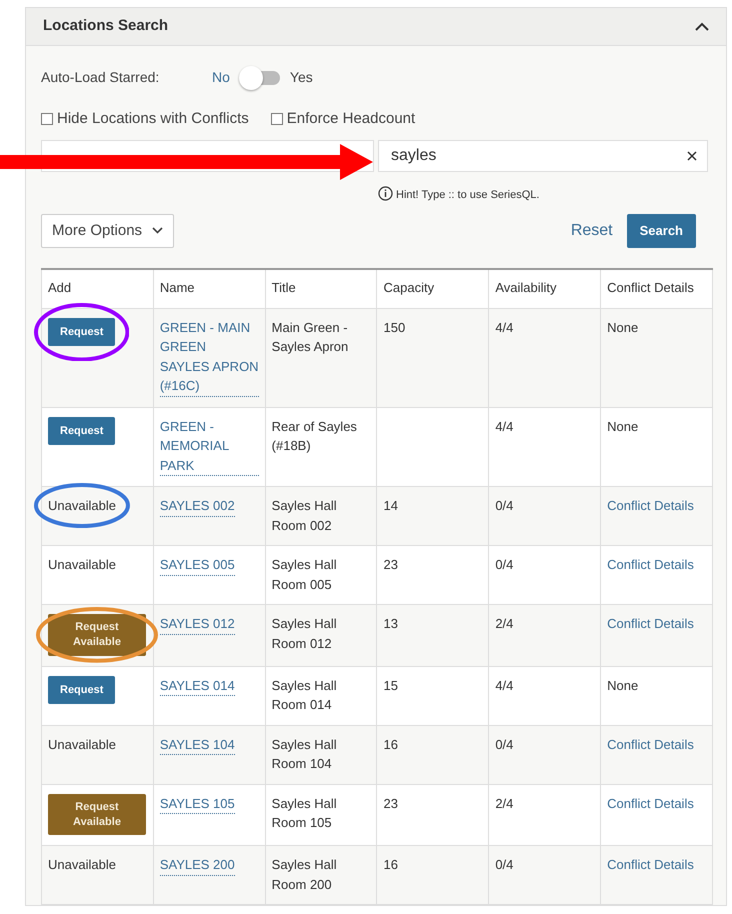 The image size is (732, 914). I want to click on table-cell: Sayles Hall Room 200, so click(321, 875).